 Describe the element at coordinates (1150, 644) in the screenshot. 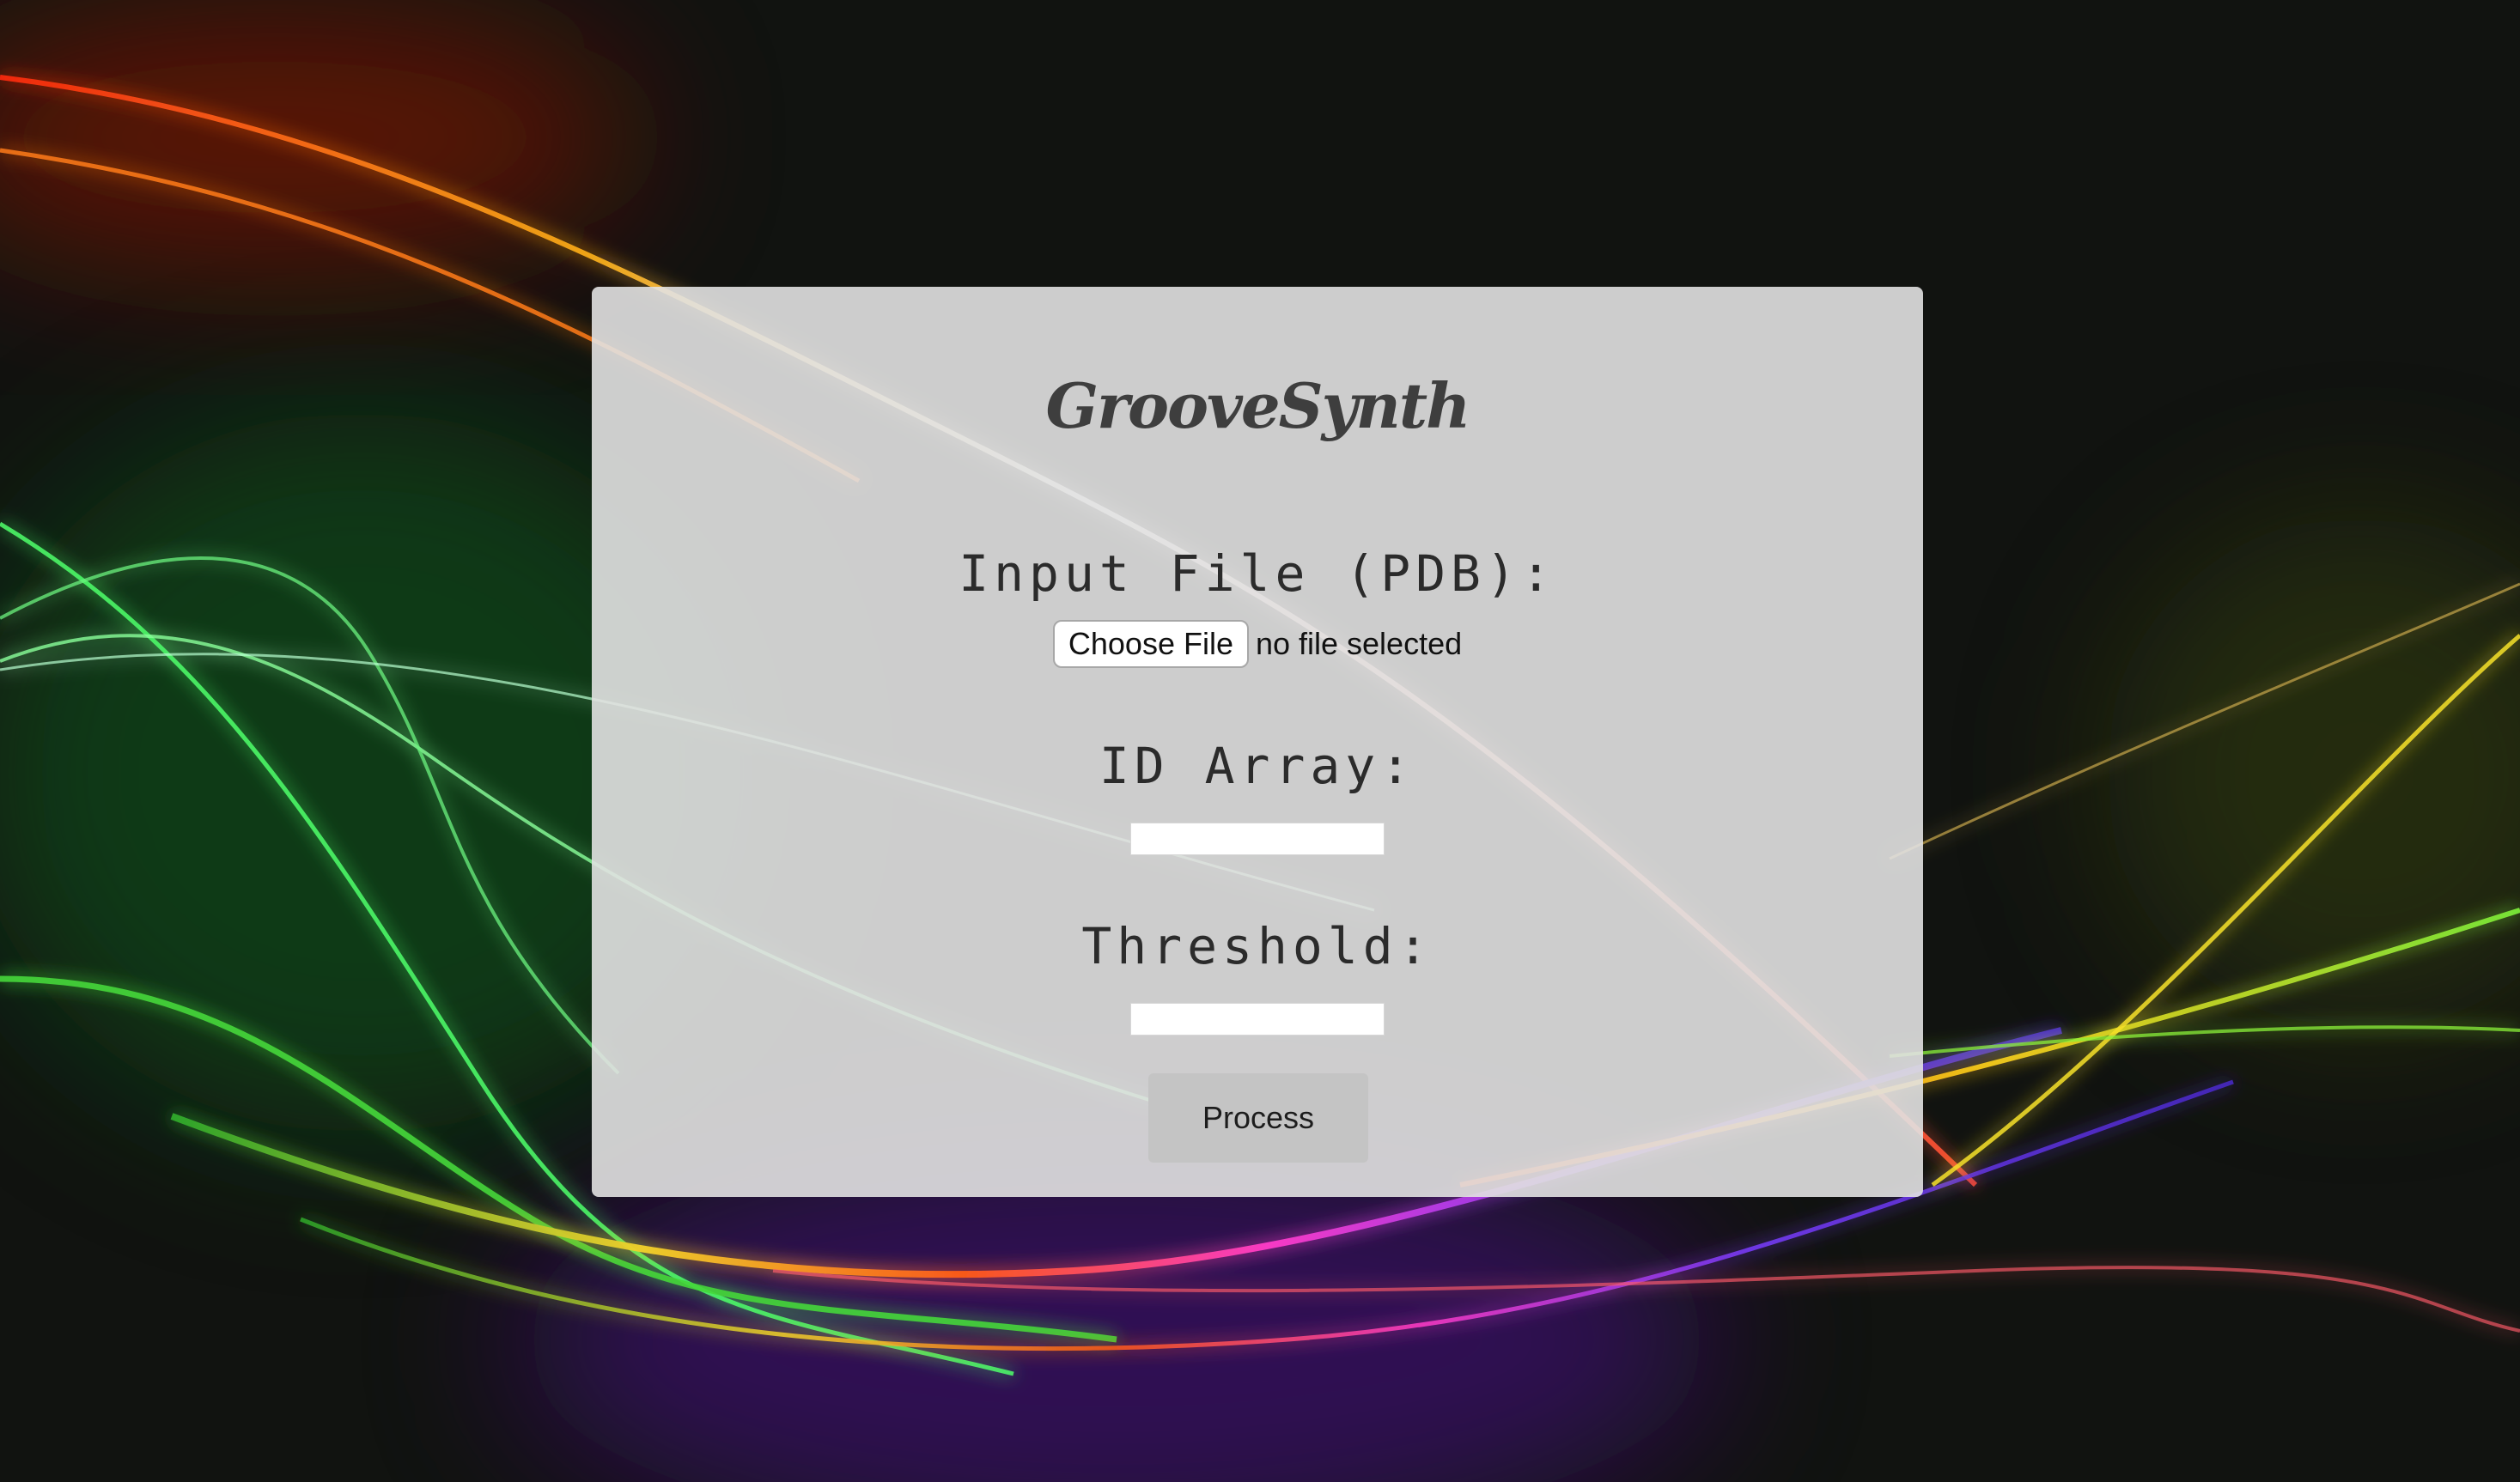

I see `choose-file-button: Choose File` at that location.